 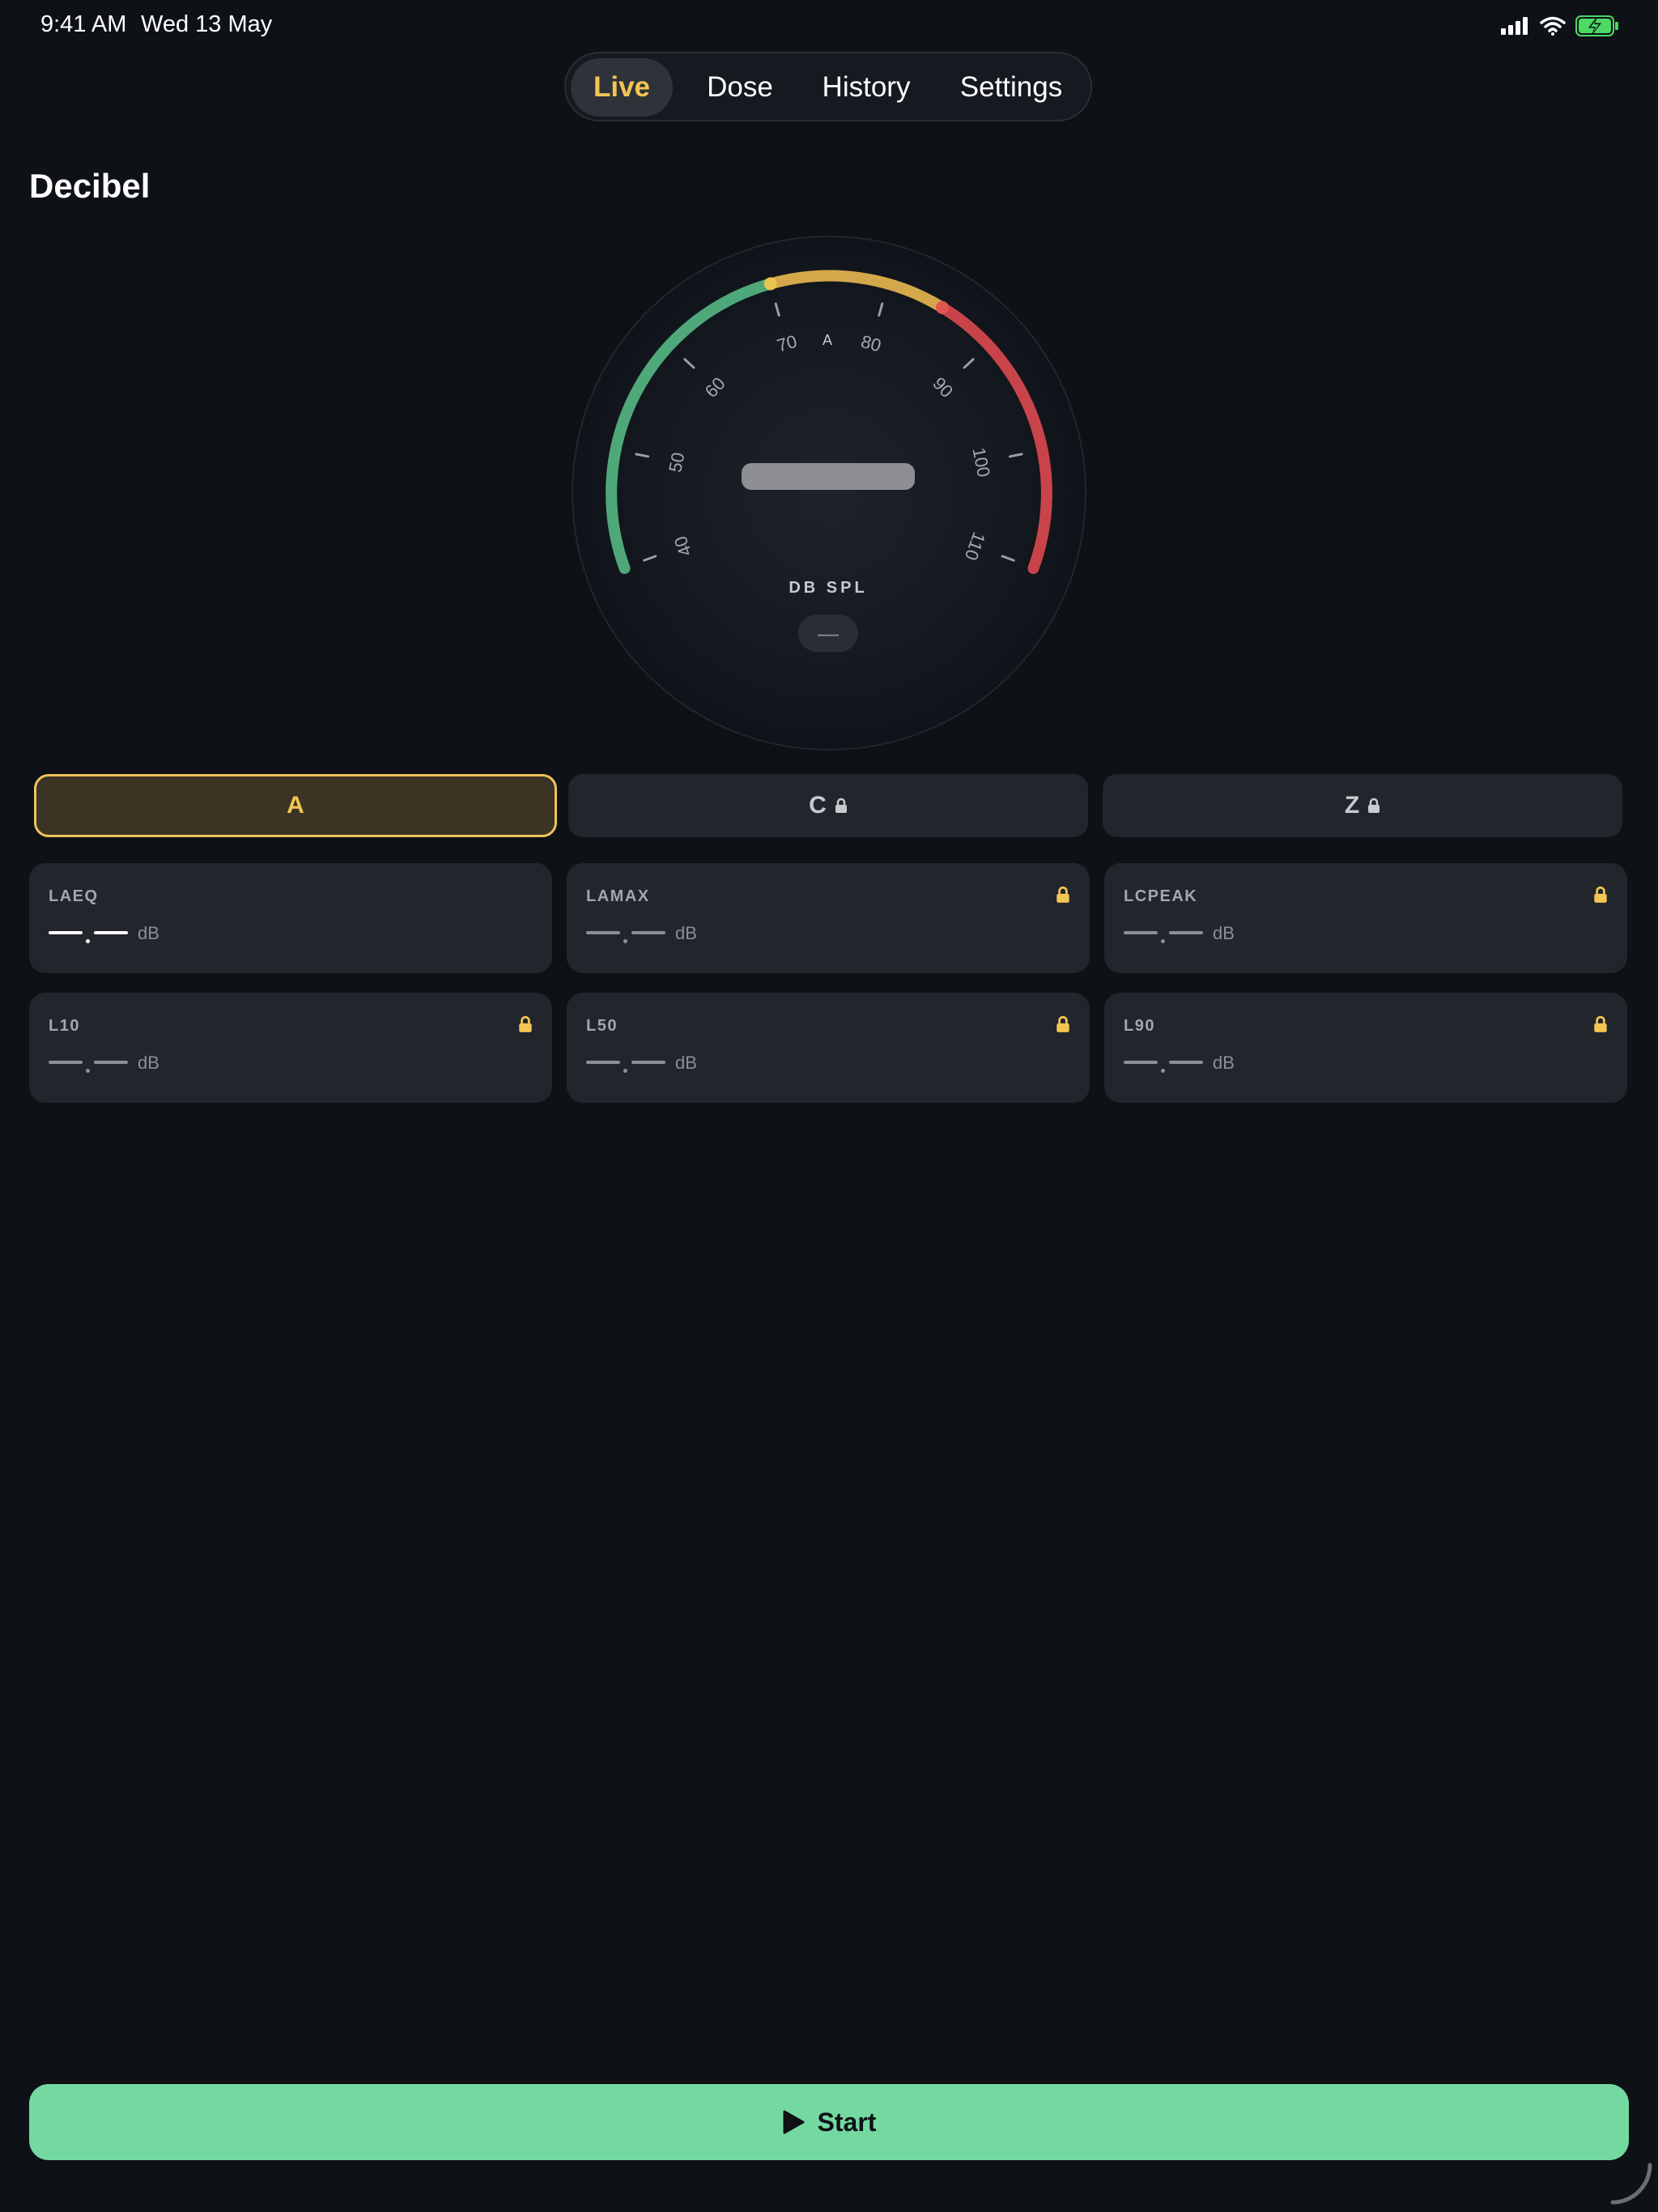 I want to click on tab-settings: Settings, so click(x=1011, y=87).